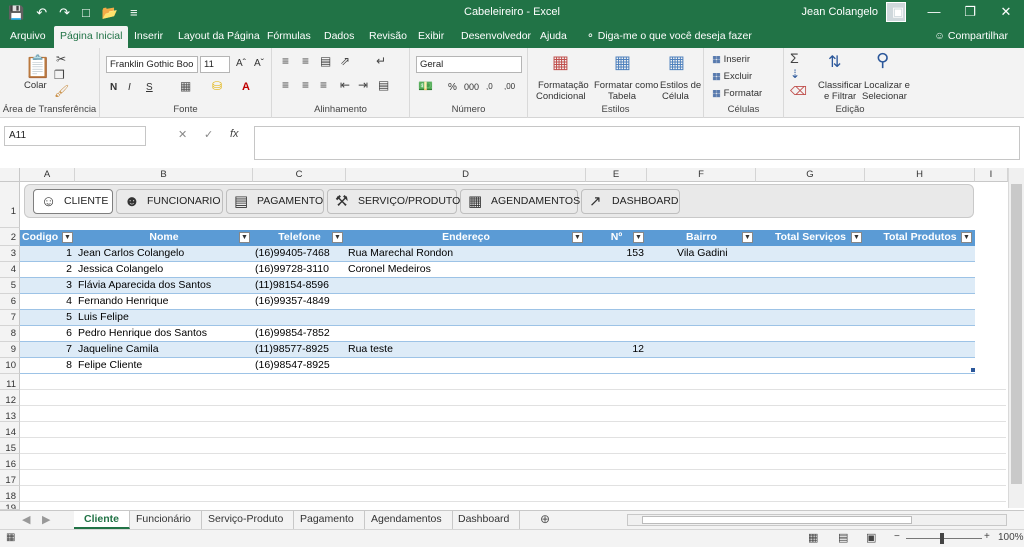 This screenshot has height=547, width=1024. Describe the element at coordinates (795, 74) in the screenshot. I see `fill-icon: ⇣` at that location.